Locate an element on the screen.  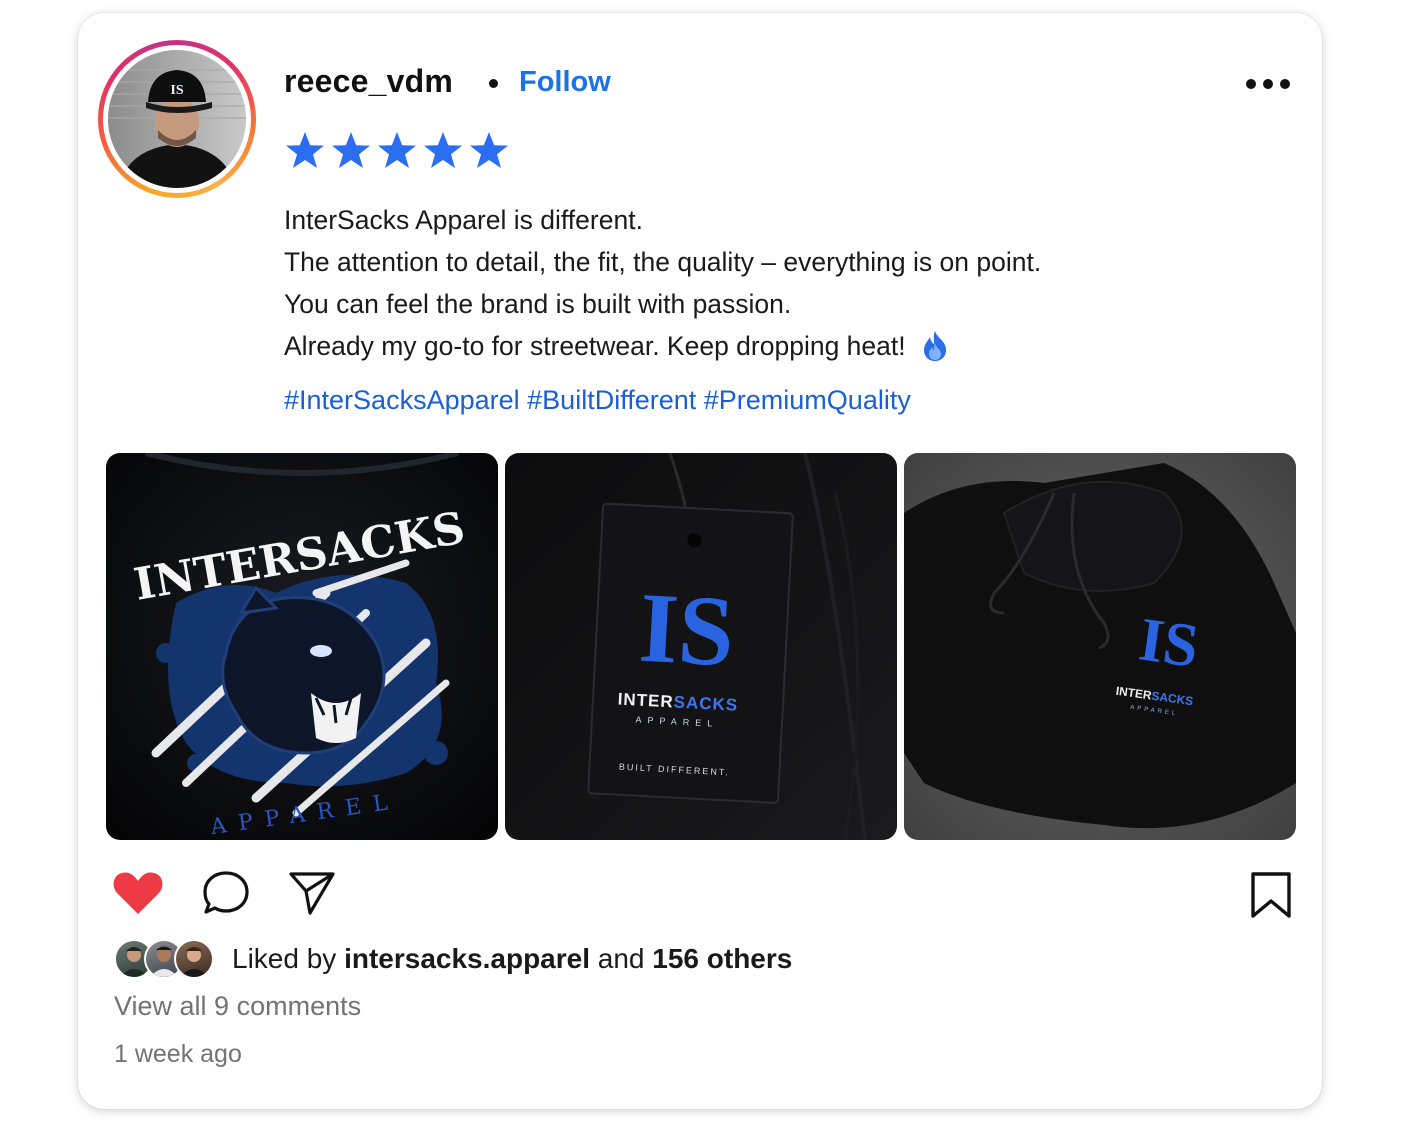
photo-hang-tag: IS INTERSACKS APPAREL BUILT DIFFERENT. is located at coordinates (701, 646).